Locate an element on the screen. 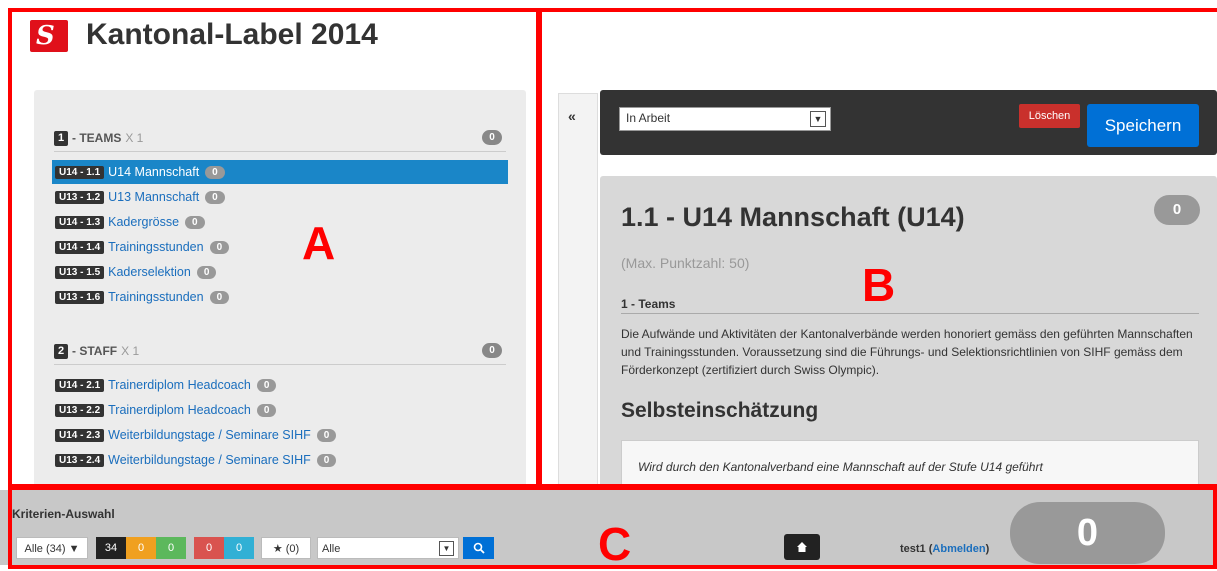  annotation-label-a: A is located at coordinates (319, 243).